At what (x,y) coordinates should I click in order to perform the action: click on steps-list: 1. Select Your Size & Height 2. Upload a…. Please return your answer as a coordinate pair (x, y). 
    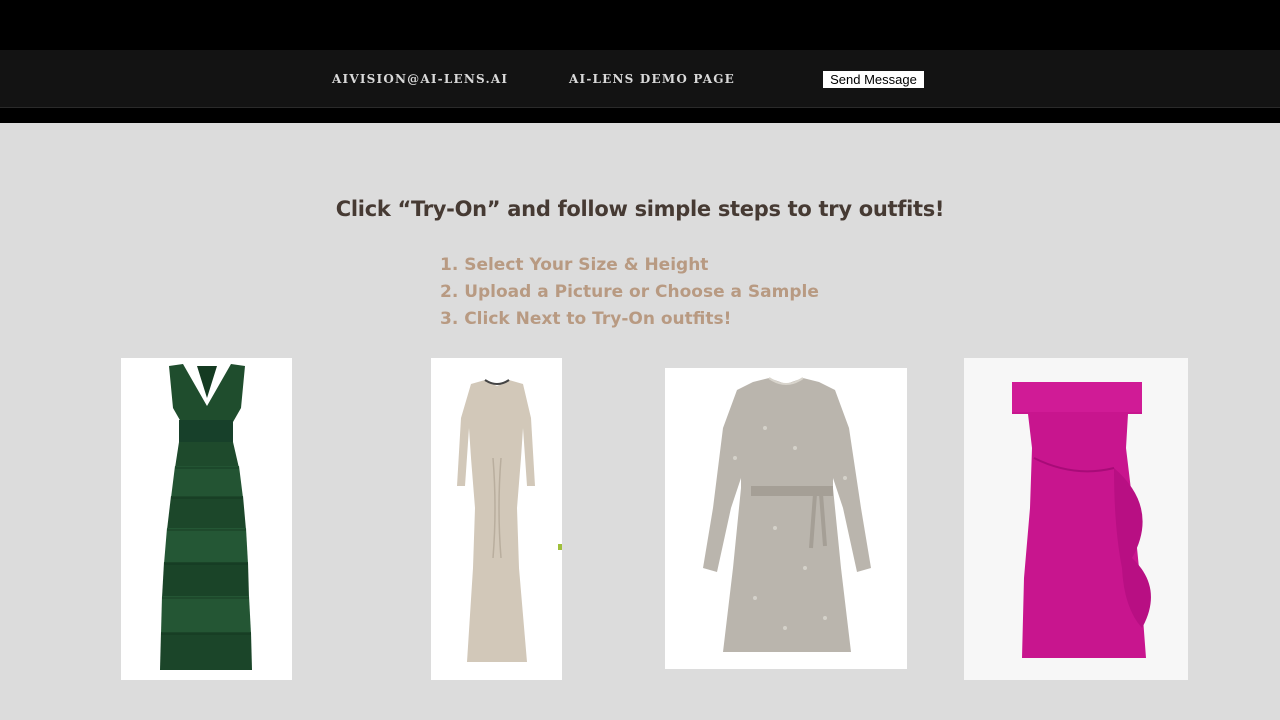
    Looking at the image, I should click on (629, 292).